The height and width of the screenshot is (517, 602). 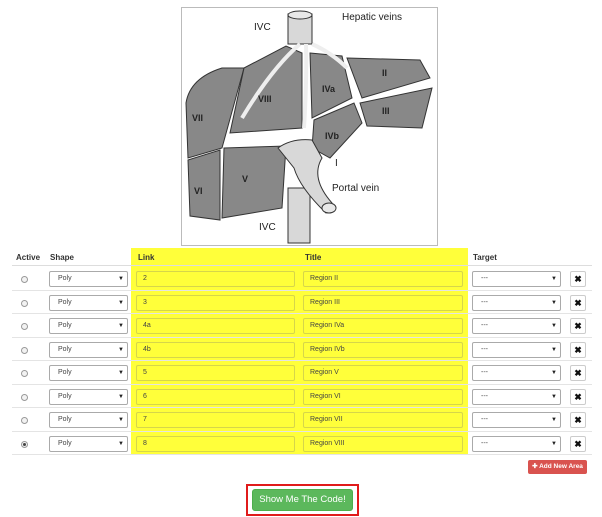 What do you see at coordinates (215, 279) in the screenshot?
I see `link-input: 2` at bounding box center [215, 279].